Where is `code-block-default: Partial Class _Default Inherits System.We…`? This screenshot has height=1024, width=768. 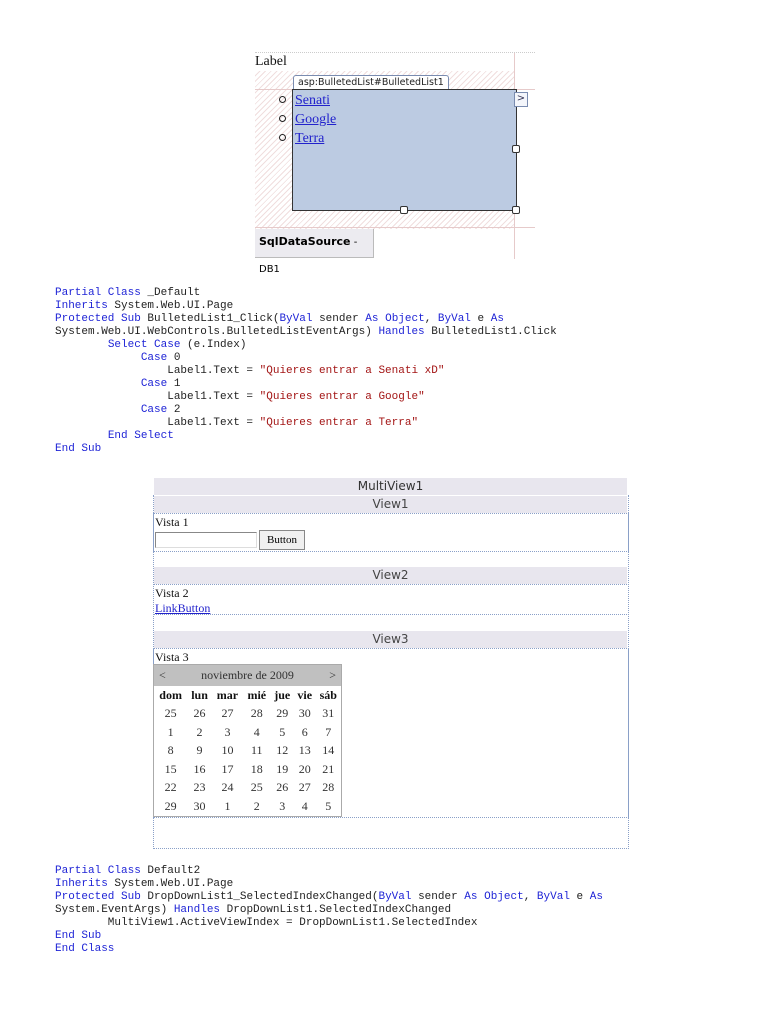 code-block-default: Partial Class _Default Inherits System.We… is located at coordinates (306, 371).